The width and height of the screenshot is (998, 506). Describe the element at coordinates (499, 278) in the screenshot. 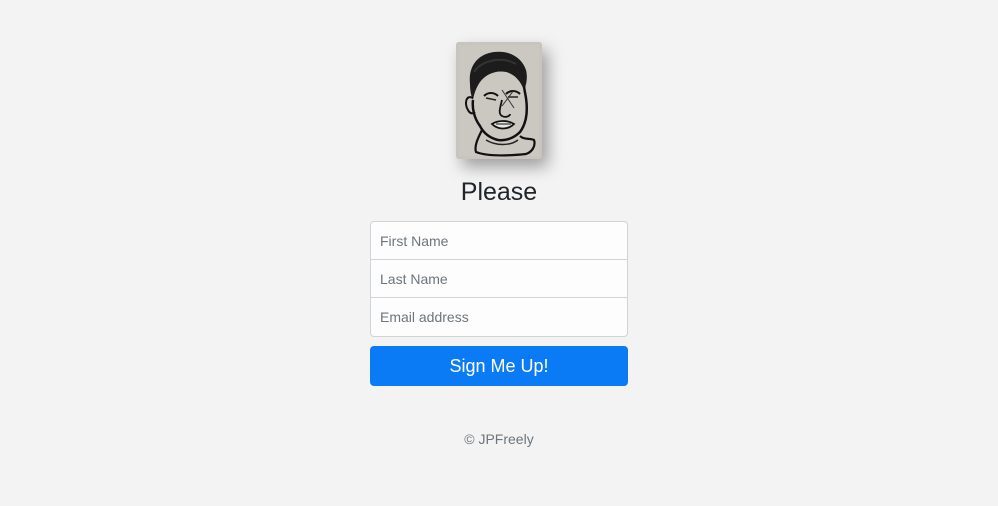

I see `last-name-input` at that location.